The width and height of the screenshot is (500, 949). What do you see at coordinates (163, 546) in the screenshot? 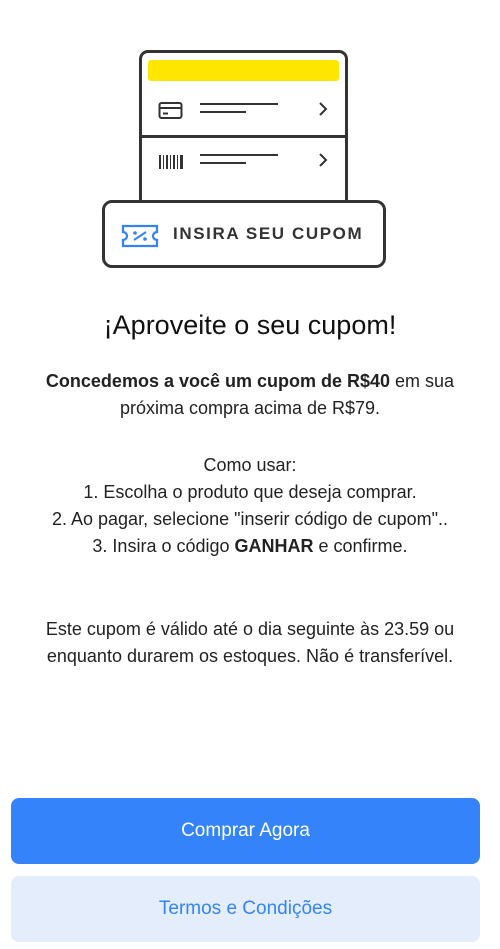
I see `step-3-text: 3. Insira o código` at bounding box center [163, 546].